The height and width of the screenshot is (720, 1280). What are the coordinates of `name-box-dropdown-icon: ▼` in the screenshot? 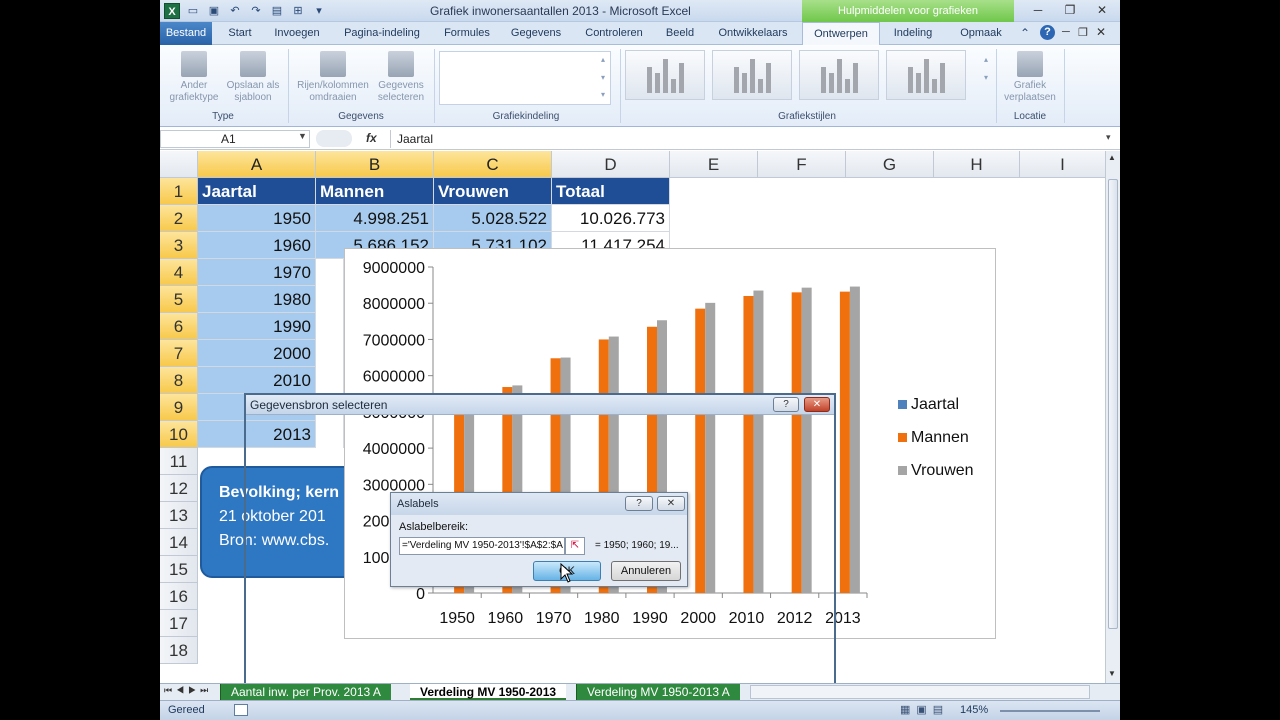 It's located at (302, 136).